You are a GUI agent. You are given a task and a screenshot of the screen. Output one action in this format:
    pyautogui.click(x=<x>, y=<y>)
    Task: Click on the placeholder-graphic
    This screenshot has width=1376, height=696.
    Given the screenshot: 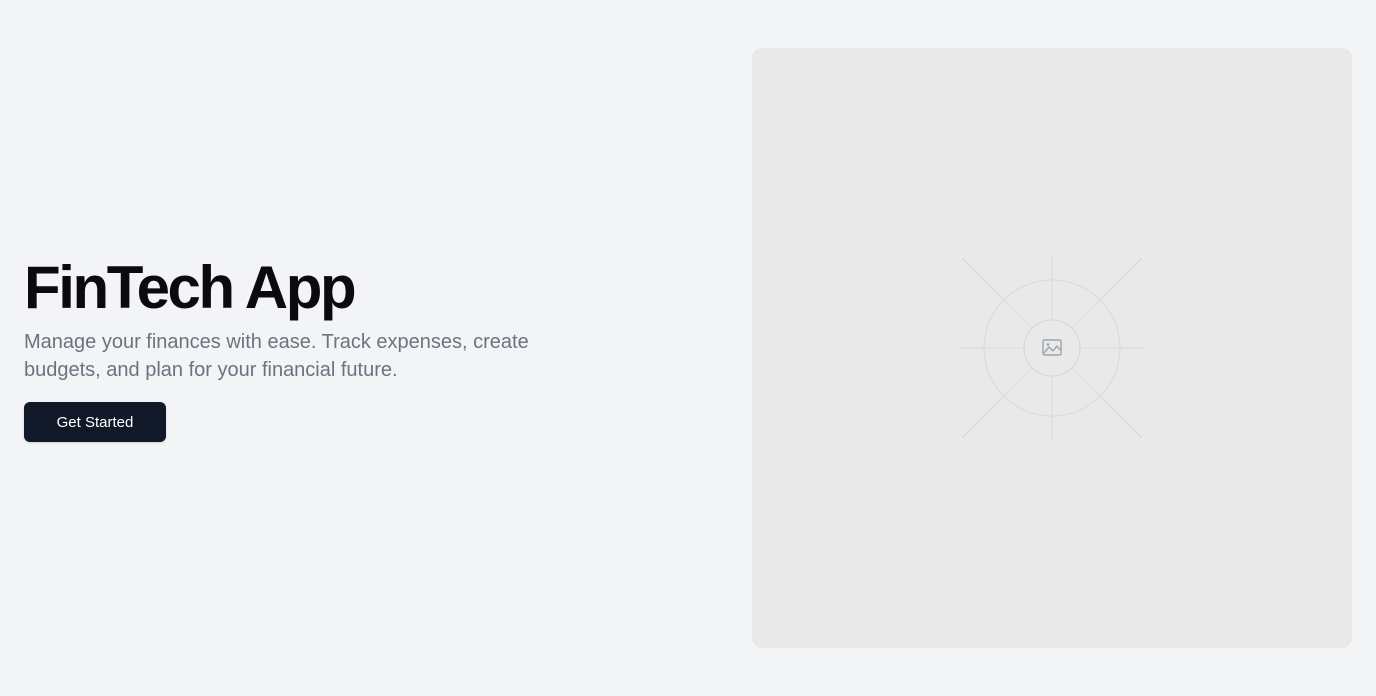 What is the action you would take?
    pyautogui.click(x=1052, y=348)
    